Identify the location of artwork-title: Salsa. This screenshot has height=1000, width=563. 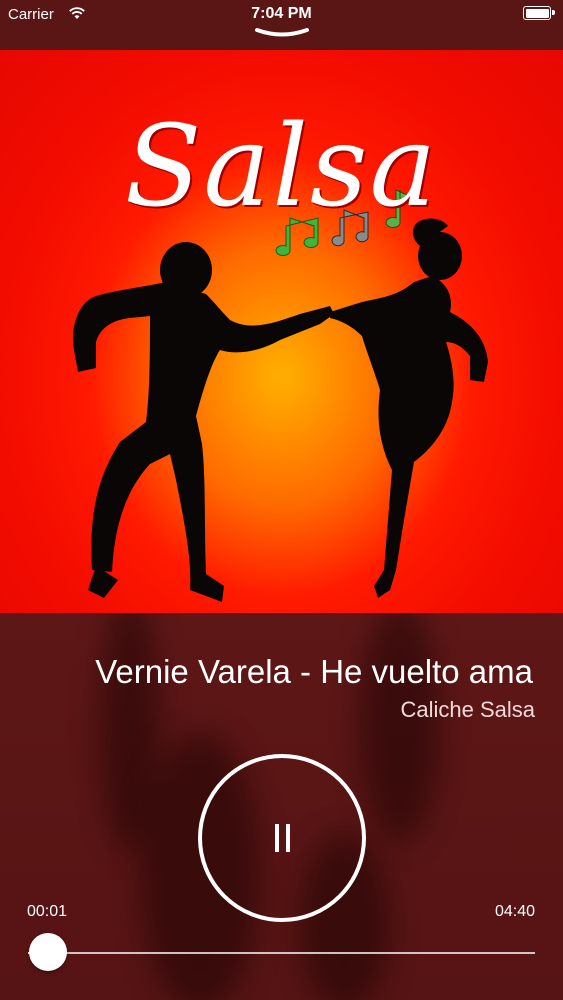
(281, 167).